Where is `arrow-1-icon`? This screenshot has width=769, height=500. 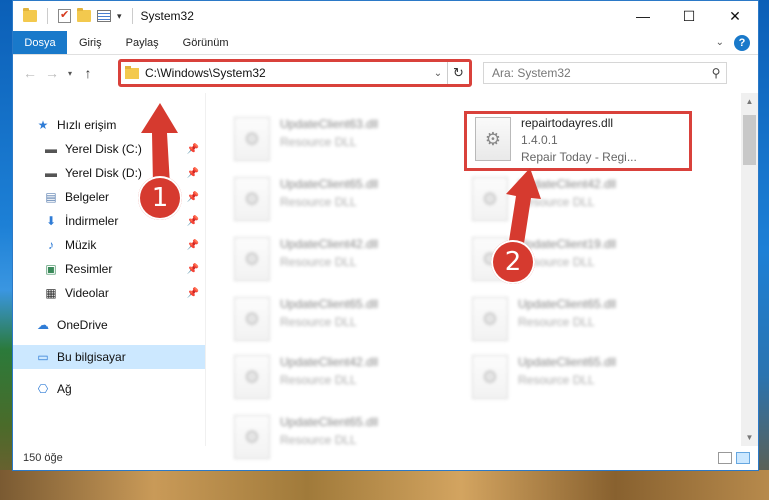 arrow-1-icon is located at coordinates (159, 144).